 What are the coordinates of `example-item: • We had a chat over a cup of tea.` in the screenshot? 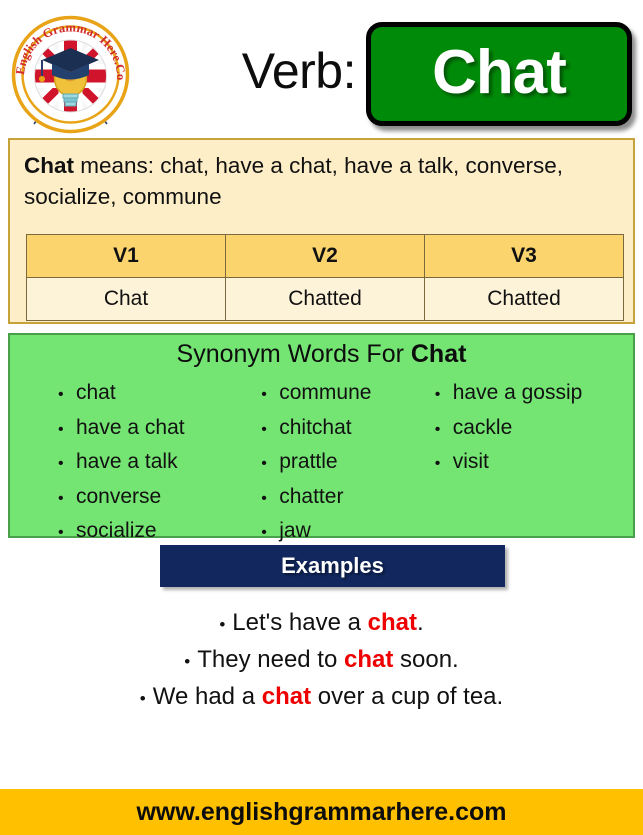 It's located at (321, 697).